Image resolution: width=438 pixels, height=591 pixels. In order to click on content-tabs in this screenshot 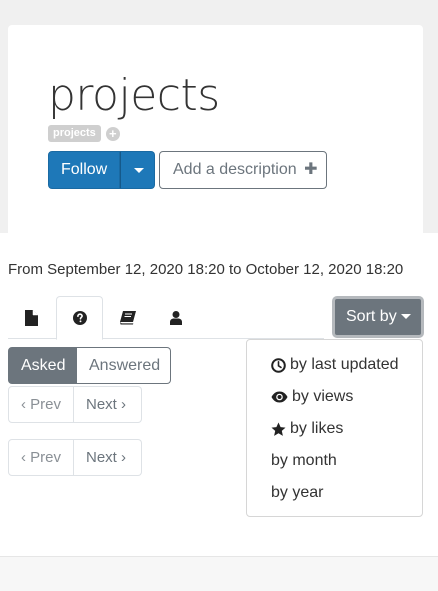, I will do `click(166, 318)`.